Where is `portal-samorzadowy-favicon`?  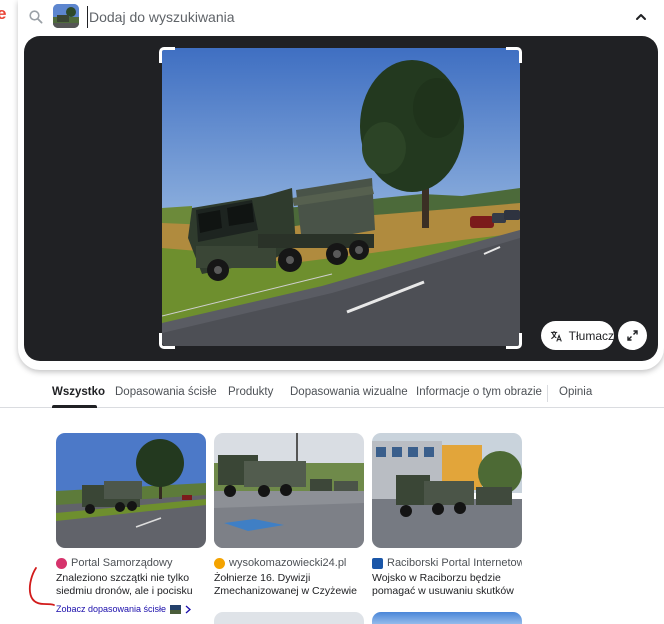 portal-samorzadowy-favicon is located at coordinates (61, 563).